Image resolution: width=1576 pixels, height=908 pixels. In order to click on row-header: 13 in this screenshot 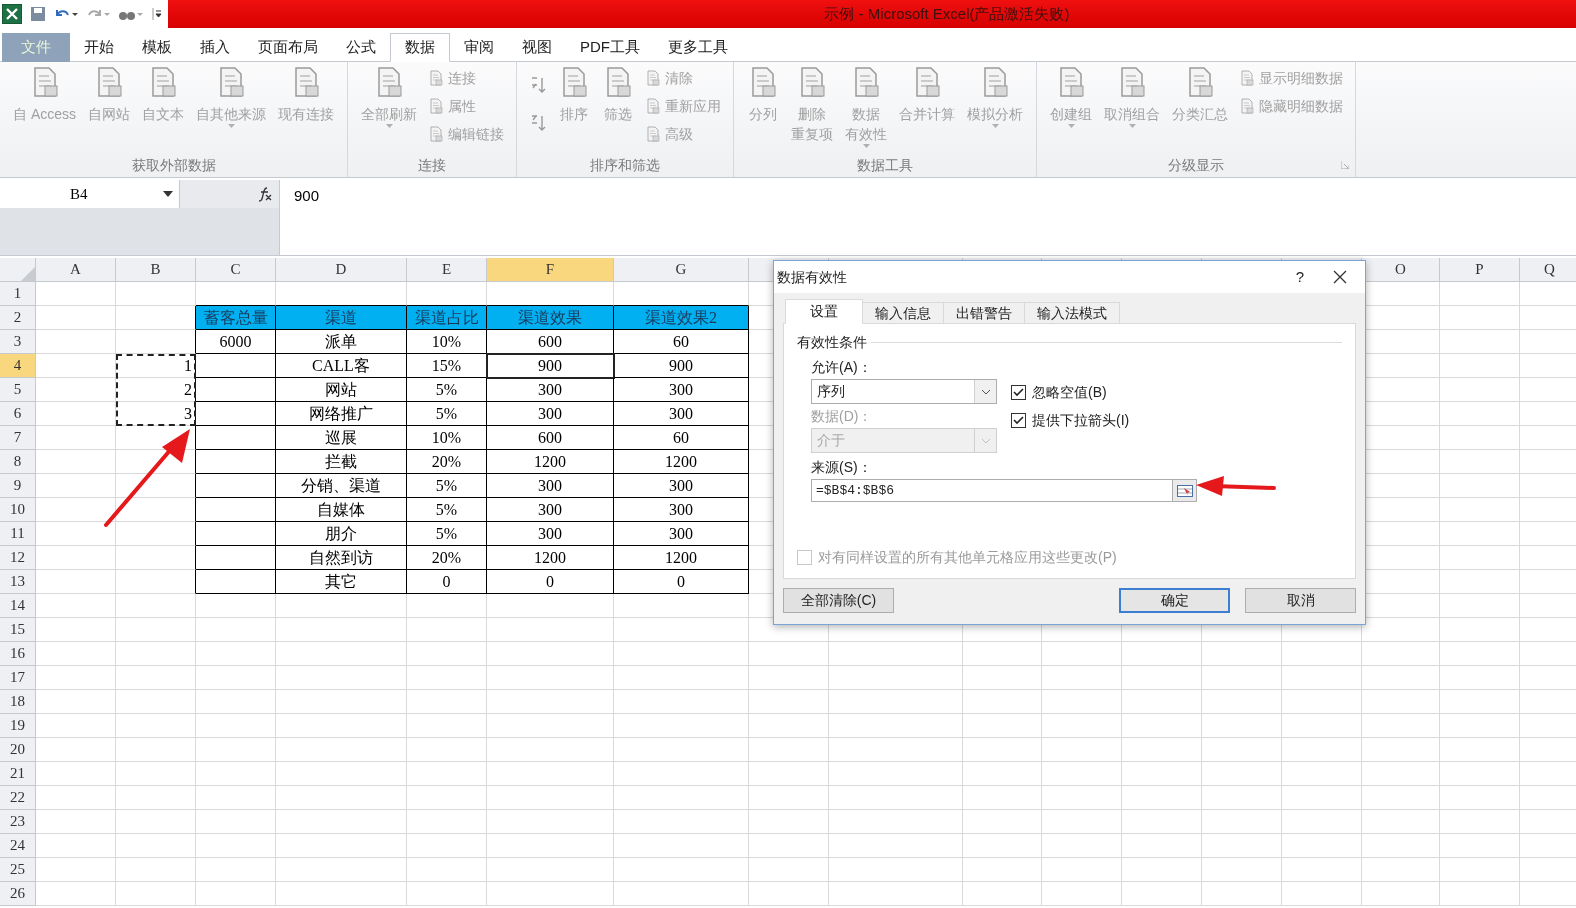, I will do `click(18, 582)`.